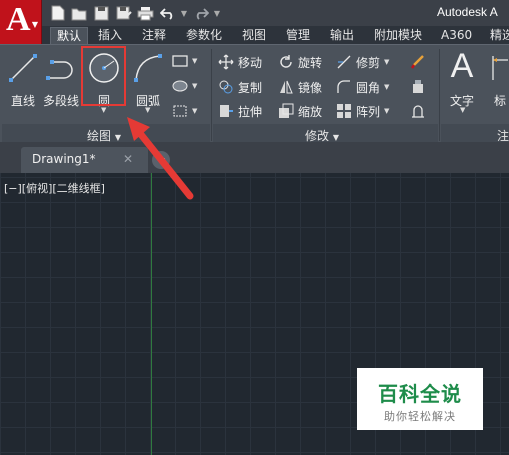 The height and width of the screenshot is (455, 509). I want to click on tab-manage: 管理, so click(298, 35).